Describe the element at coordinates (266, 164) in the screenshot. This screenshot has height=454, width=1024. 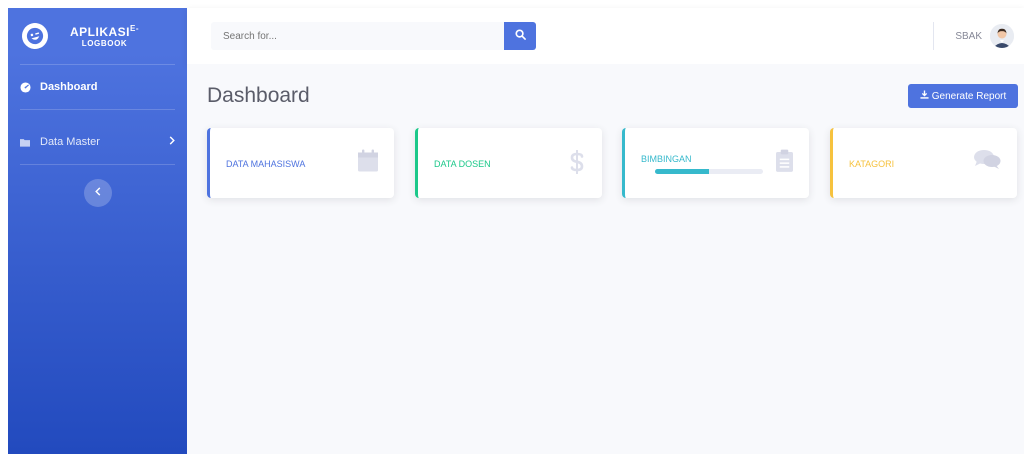
I see `card-label: DATA MAHASISWA` at that location.